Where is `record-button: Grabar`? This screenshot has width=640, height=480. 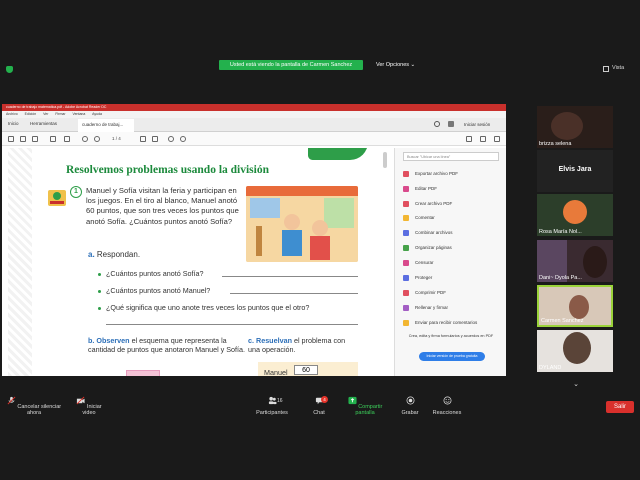 record-button: Grabar is located at coordinates (410, 406).